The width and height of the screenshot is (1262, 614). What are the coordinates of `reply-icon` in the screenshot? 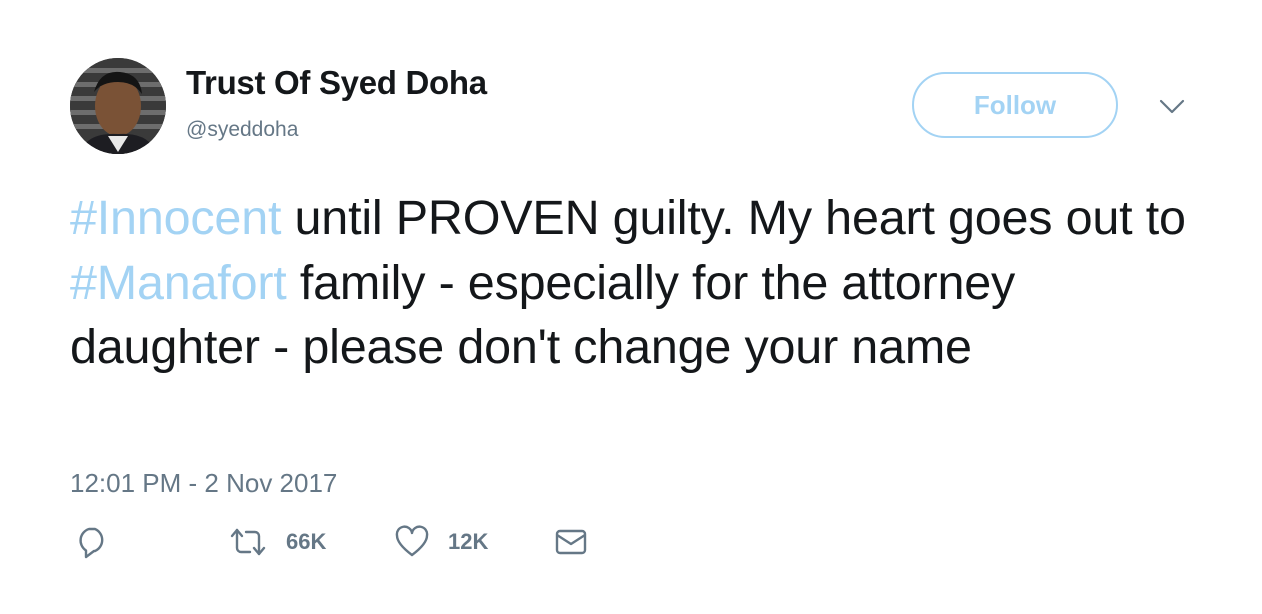 It's located at (91, 543).